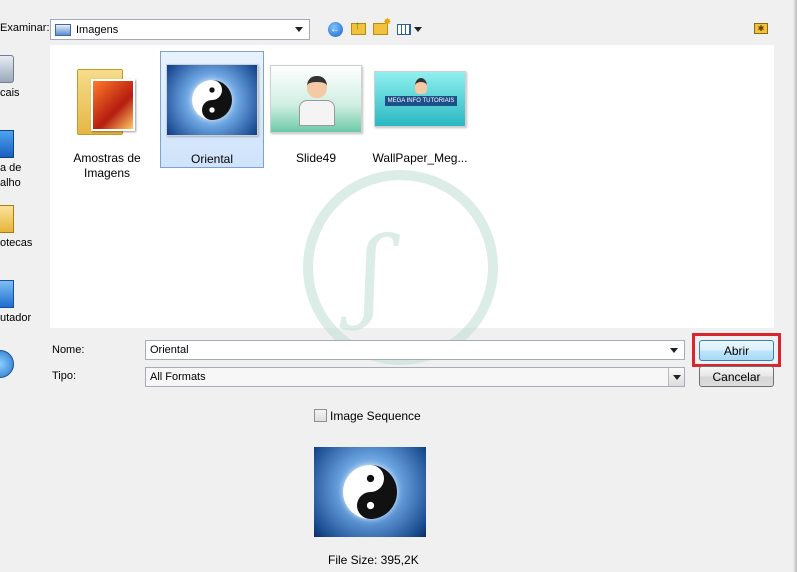 The image size is (797, 572). What do you see at coordinates (25, 28) in the screenshot?
I see `look-in-label: Examinar:` at bounding box center [25, 28].